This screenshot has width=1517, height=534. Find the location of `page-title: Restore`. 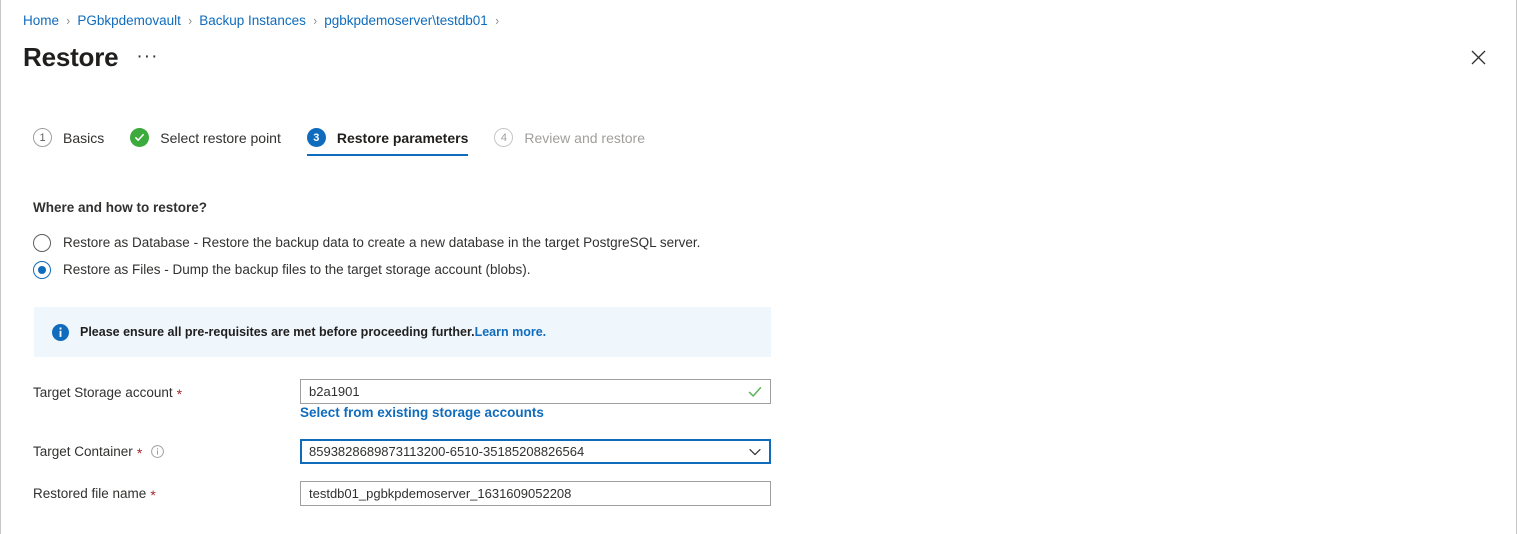

page-title: Restore is located at coordinates (71, 57).